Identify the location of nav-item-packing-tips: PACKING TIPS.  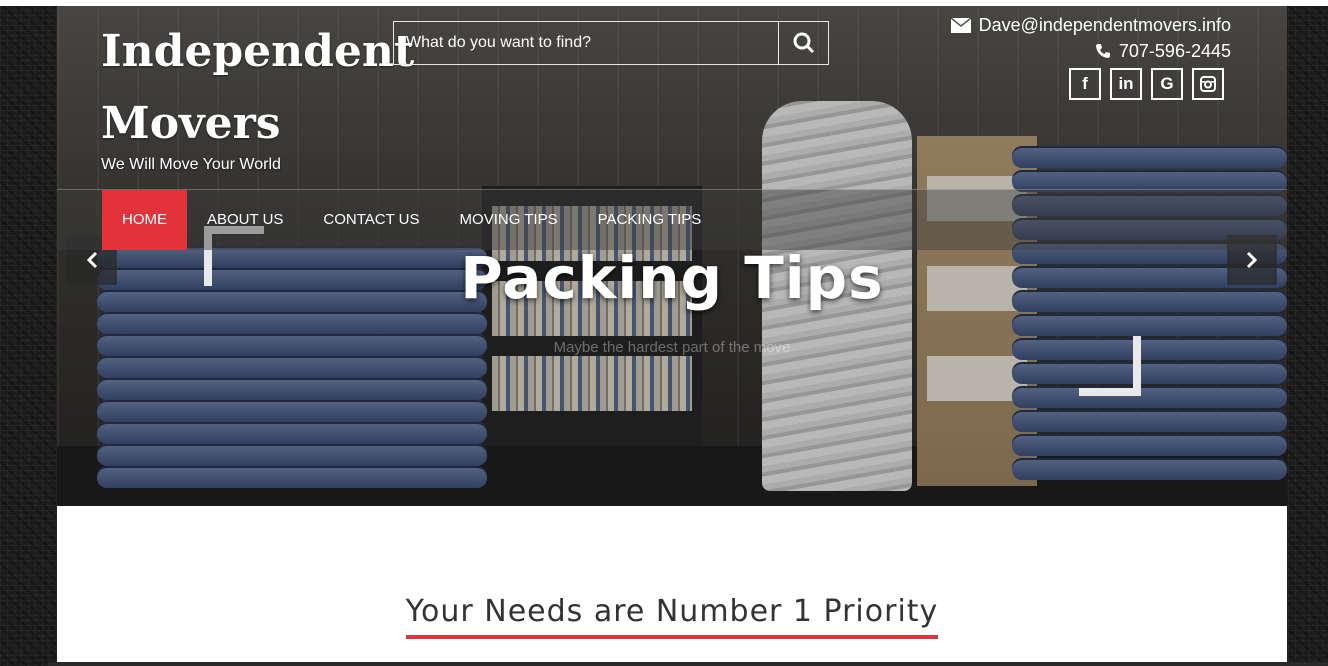
(650, 220).